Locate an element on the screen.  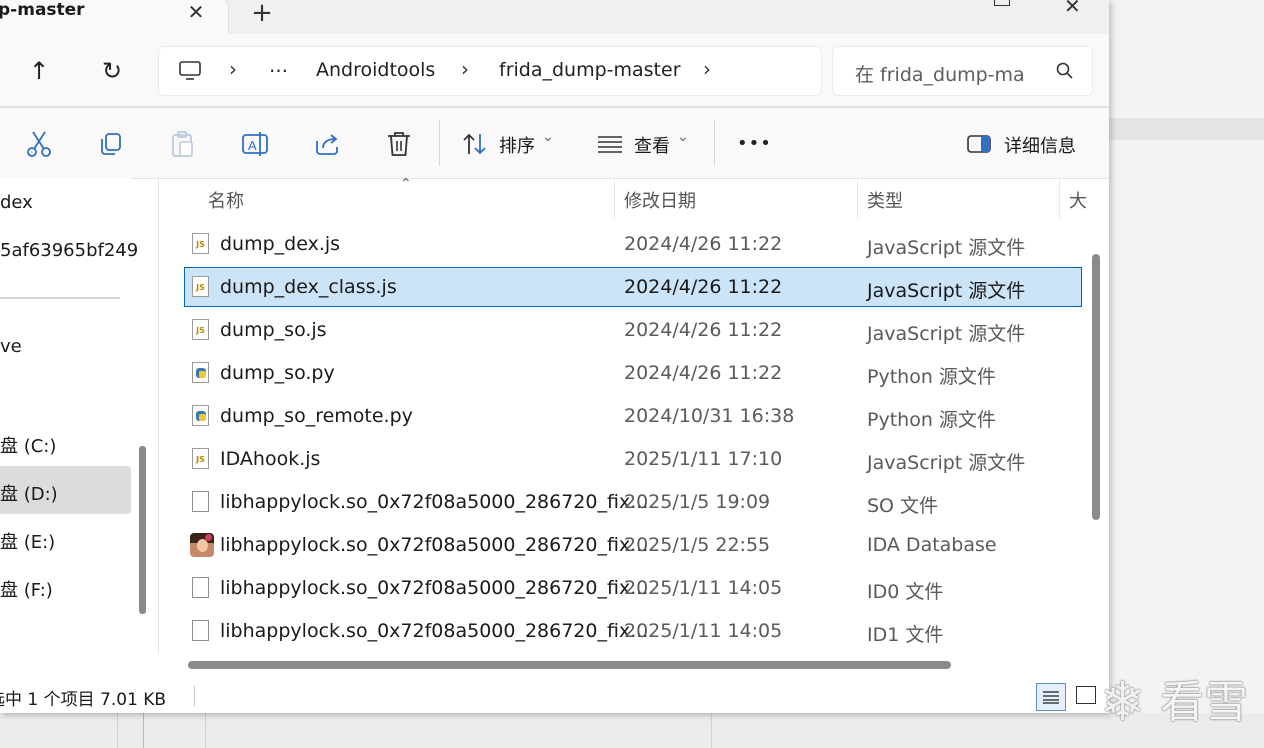
column-header-name: 名称 is located at coordinates (226, 200).